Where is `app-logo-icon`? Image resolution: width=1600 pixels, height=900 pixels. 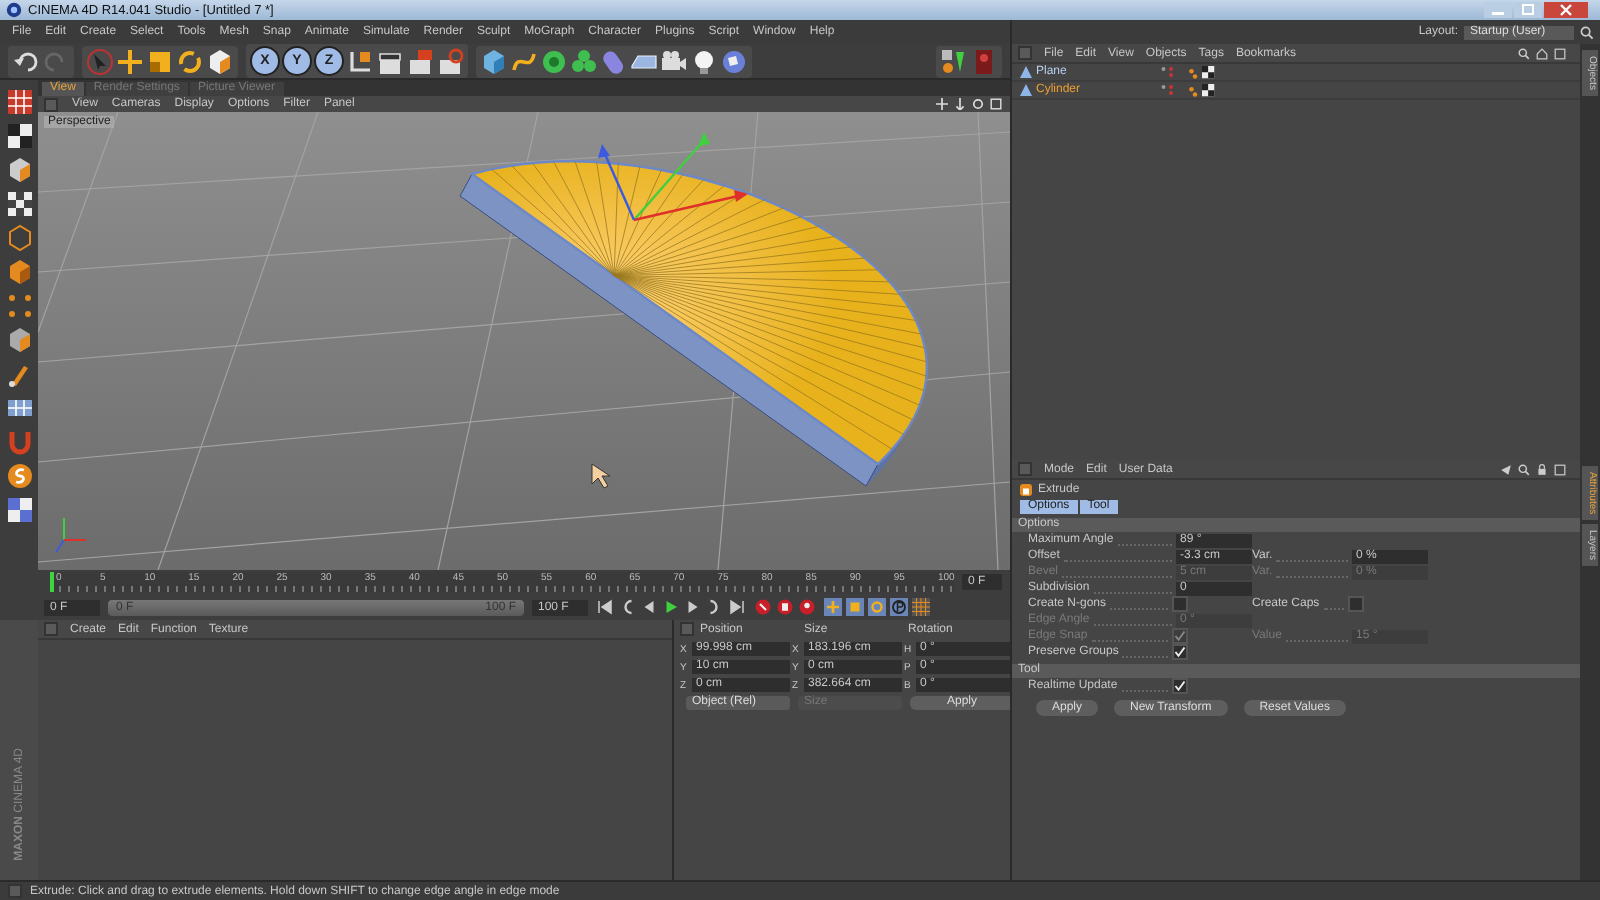 app-logo-icon is located at coordinates (14, 10).